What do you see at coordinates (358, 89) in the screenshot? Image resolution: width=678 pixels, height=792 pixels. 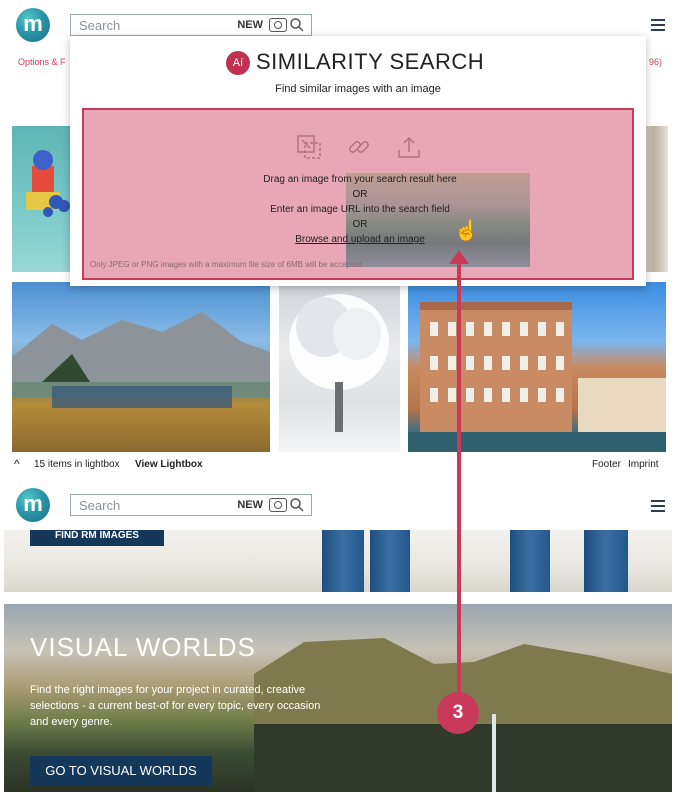 I see `similarity-subtitle: Find similar images with an image` at bounding box center [358, 89].